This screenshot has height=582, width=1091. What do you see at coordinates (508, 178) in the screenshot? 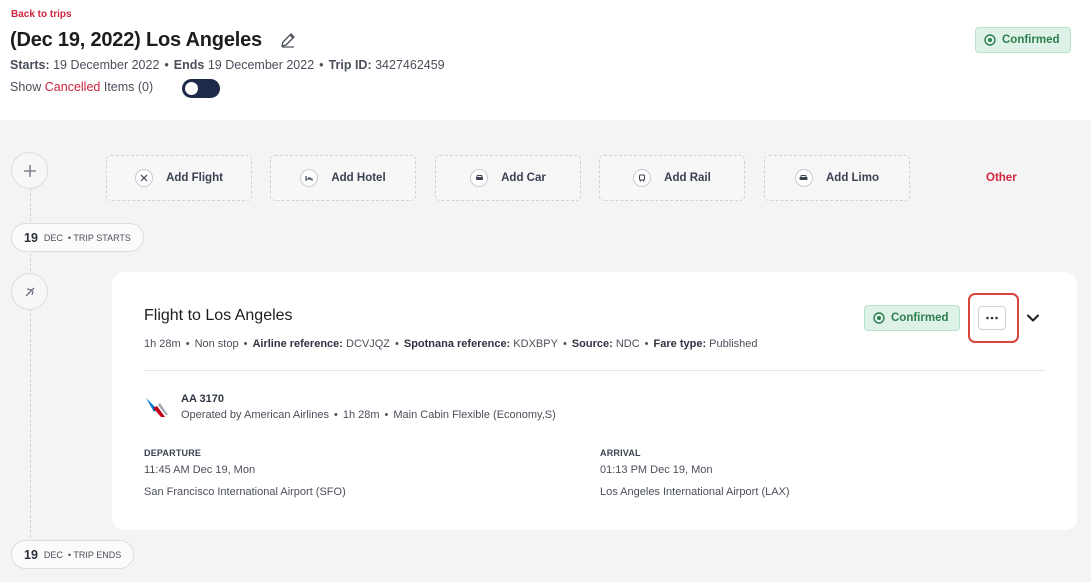
I see `add-car-tile: Add Car` at bounding box center [508, 178].